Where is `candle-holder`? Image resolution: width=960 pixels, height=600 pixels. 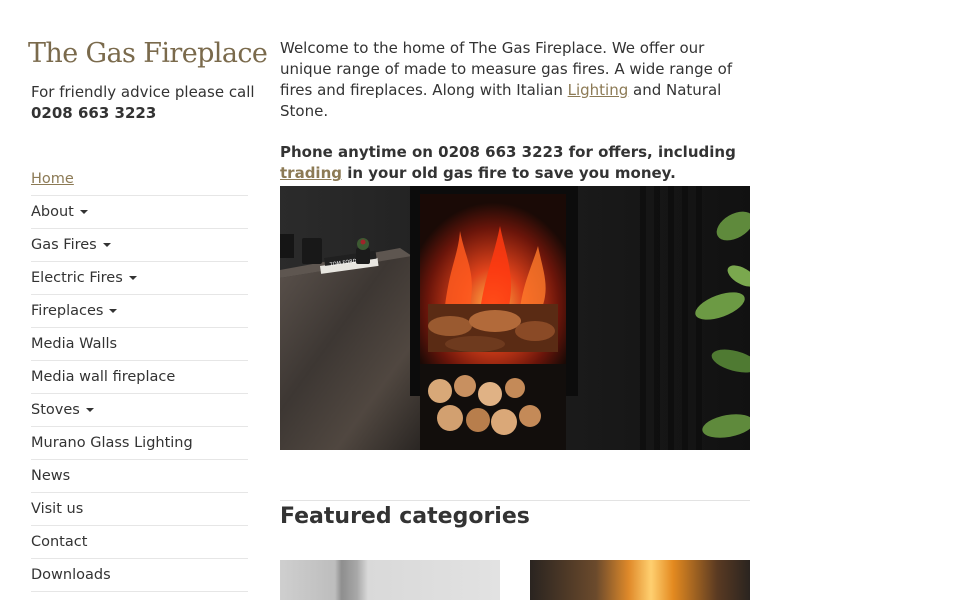
candle-holder is located at coordinates (287, 246).